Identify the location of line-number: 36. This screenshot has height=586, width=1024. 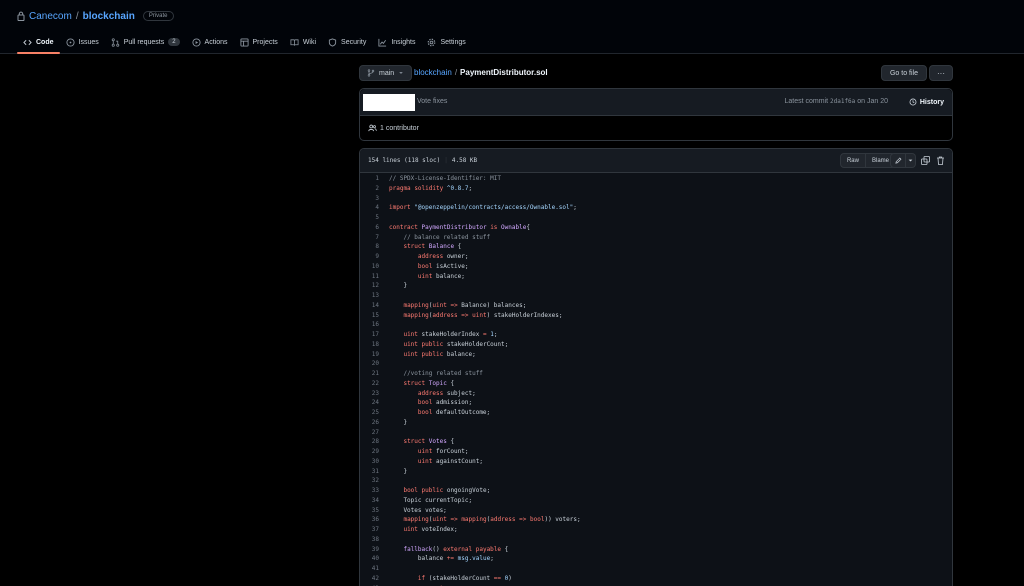
(369, 520).